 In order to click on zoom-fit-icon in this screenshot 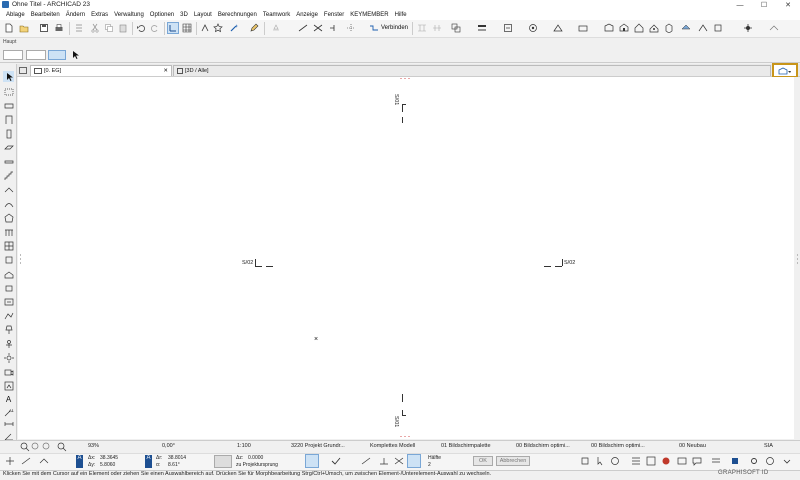, I will do `click(47, 447)`.